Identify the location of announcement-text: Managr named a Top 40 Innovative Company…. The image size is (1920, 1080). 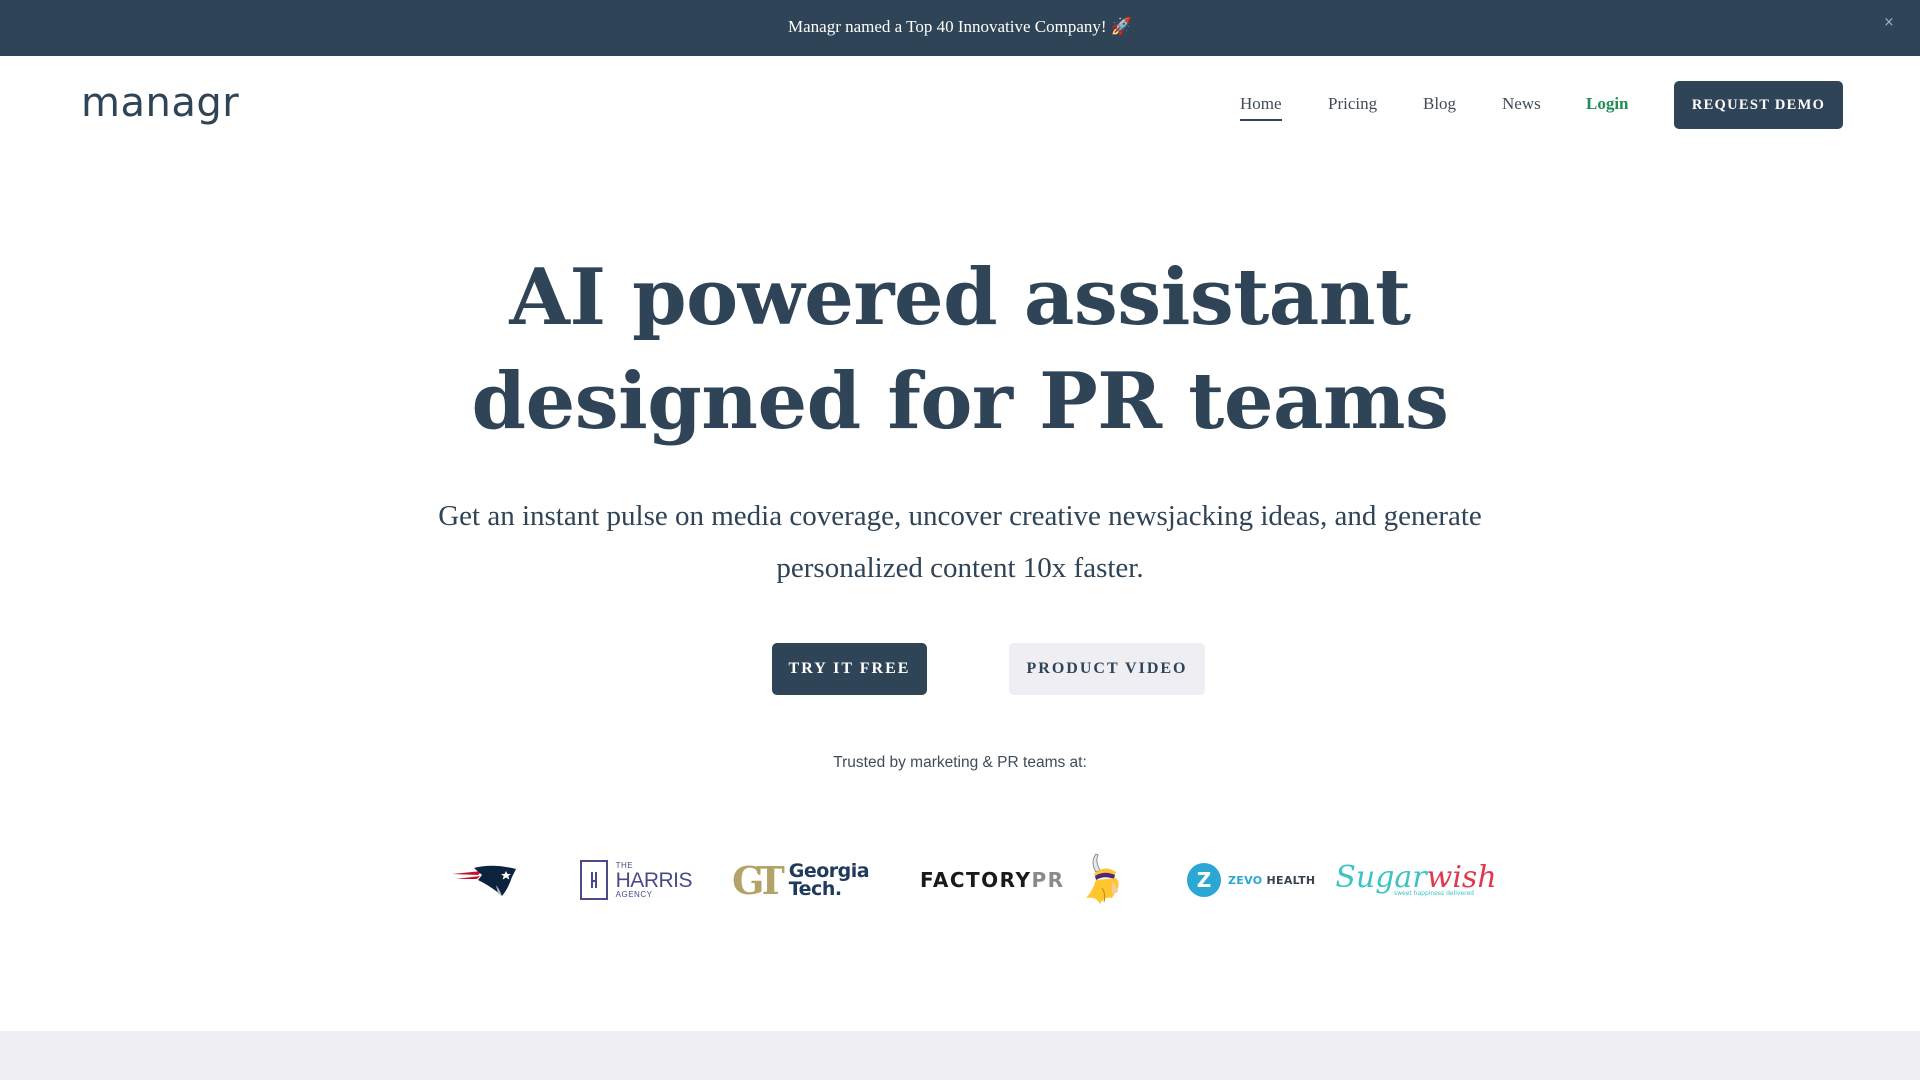
(960, 27).